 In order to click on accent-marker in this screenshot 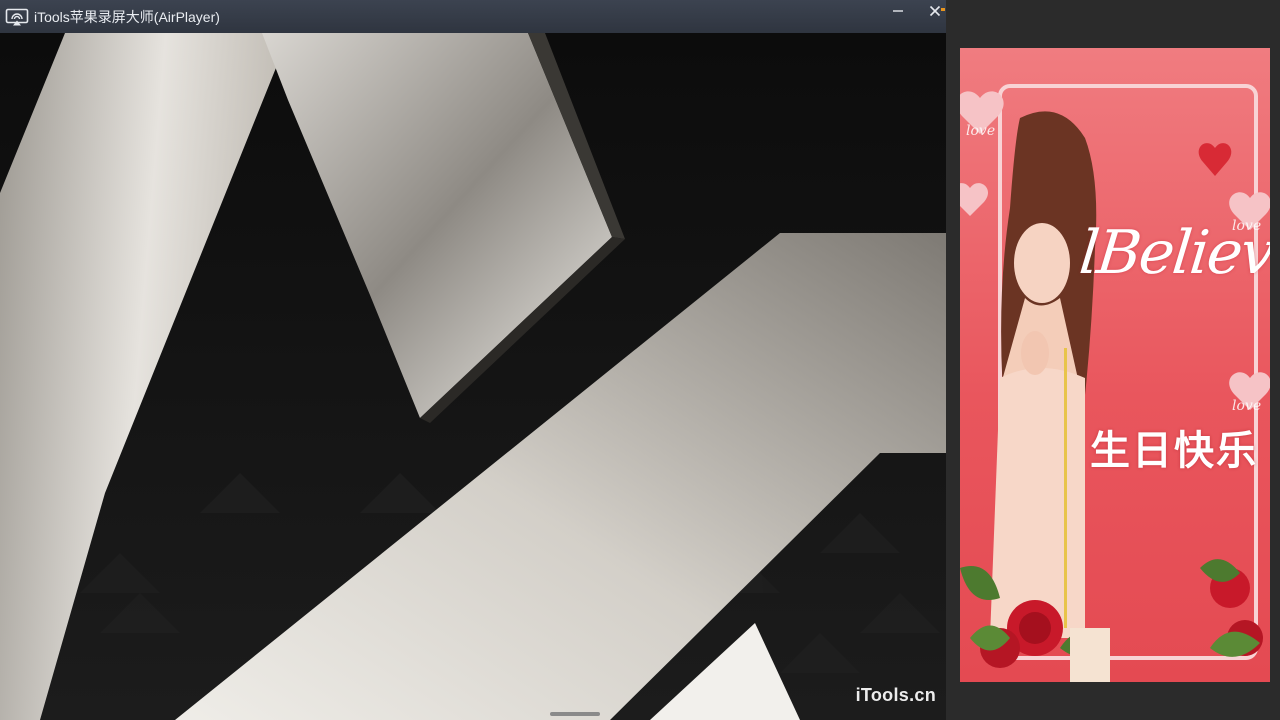, I will do `click(943, 9)`.